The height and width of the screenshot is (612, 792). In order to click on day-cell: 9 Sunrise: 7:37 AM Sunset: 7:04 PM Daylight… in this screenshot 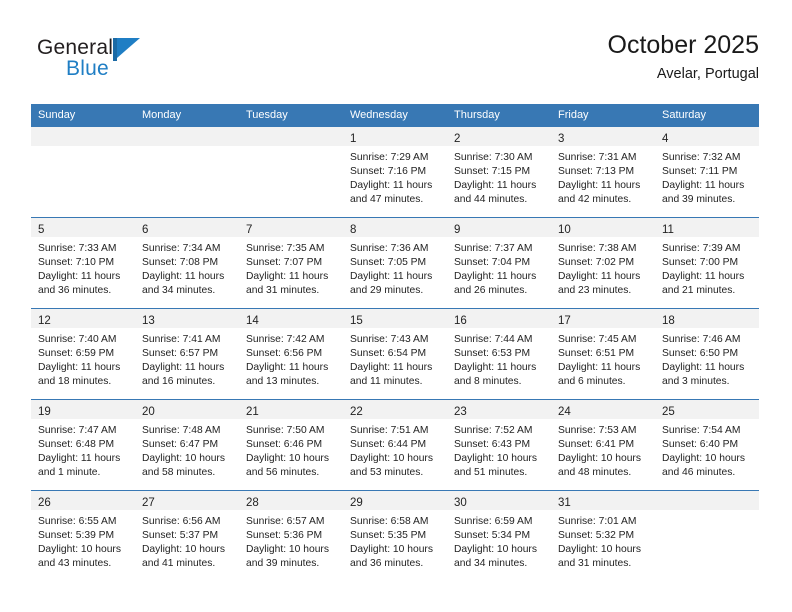, I will do `click(499, 263)`.